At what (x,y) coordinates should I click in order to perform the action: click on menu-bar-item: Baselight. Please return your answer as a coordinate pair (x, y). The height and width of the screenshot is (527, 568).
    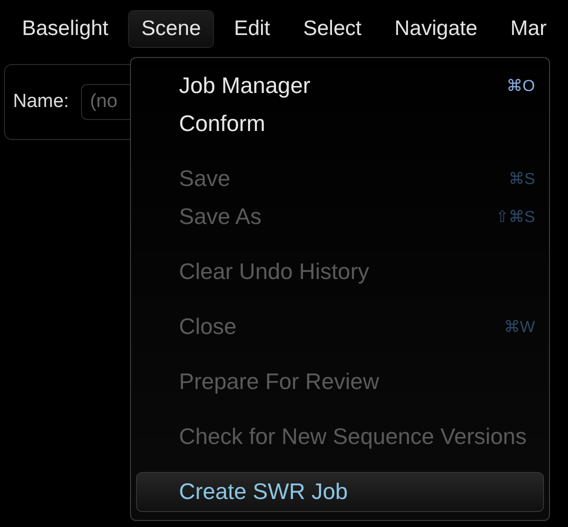
    Looking at the image, I should click on (65, 29).